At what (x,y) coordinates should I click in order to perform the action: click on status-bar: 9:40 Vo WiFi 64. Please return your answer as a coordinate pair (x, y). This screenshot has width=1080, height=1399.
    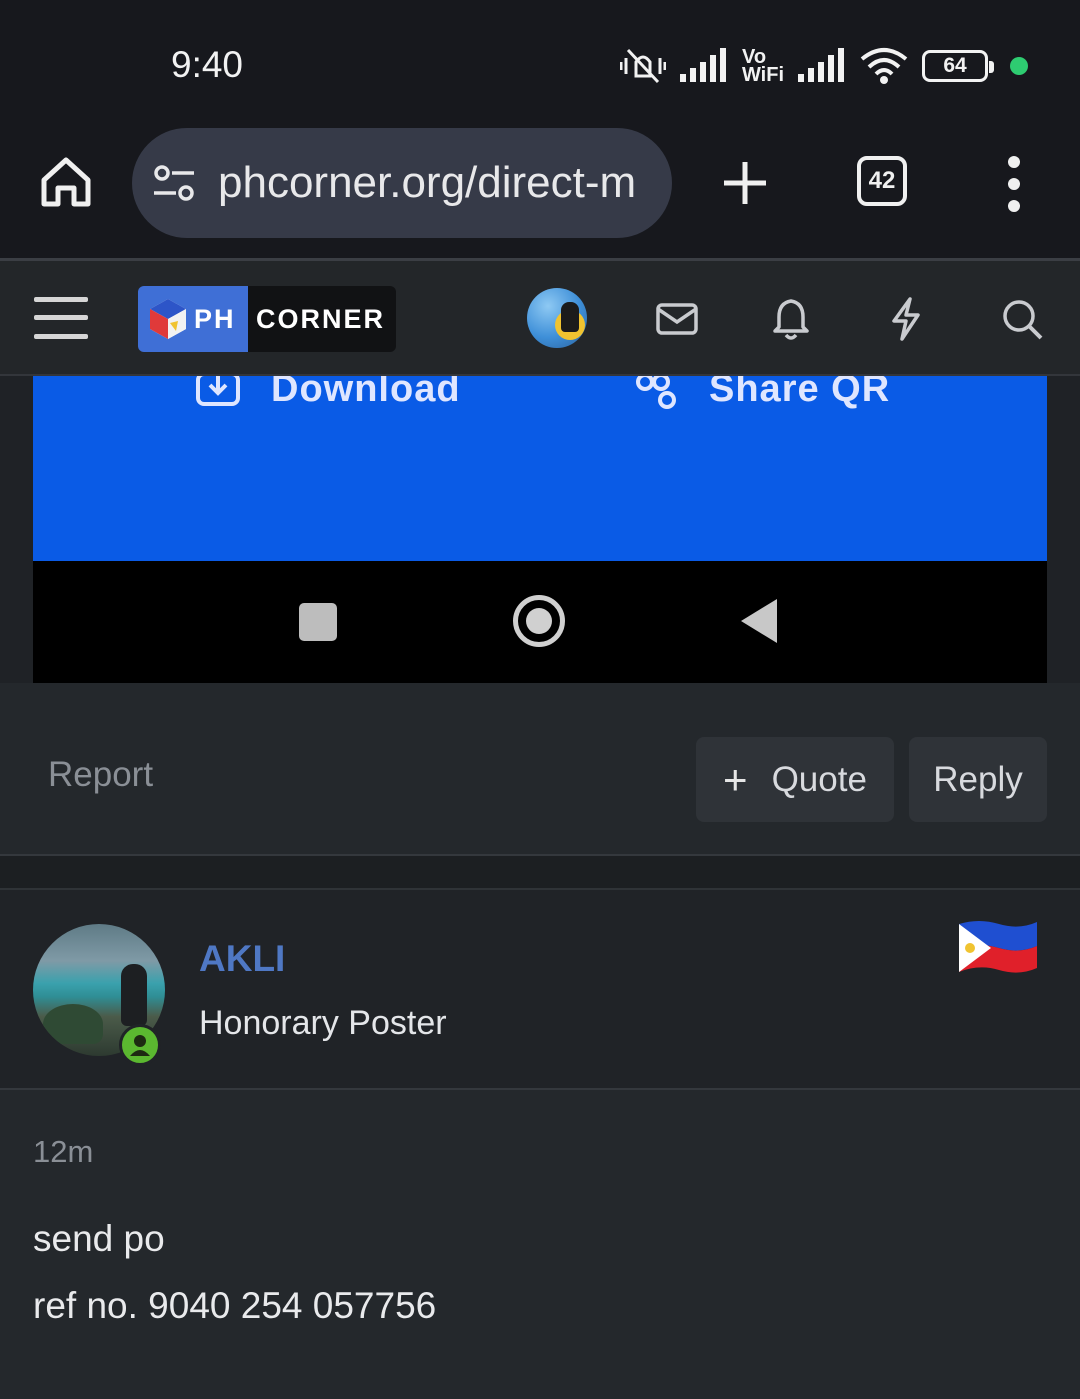
    Looking at the image, I should click on (540, 64).